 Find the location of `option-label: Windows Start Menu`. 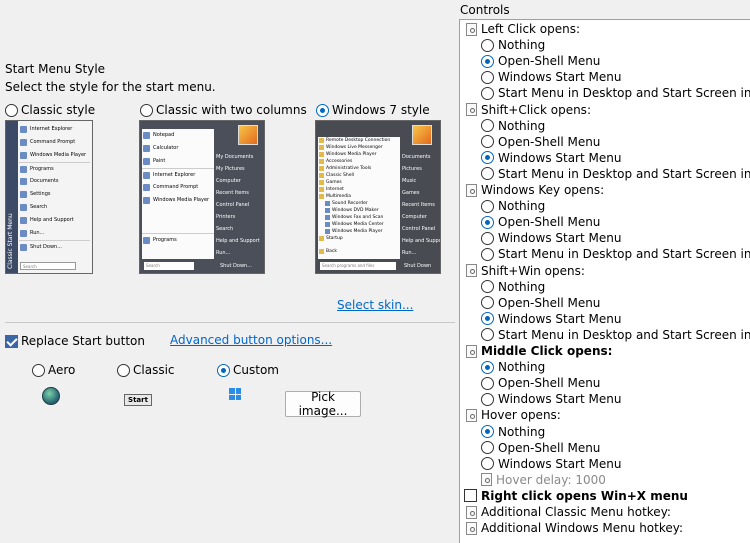

option-label: Windows Start Menu is located at coordinates (560, 463).